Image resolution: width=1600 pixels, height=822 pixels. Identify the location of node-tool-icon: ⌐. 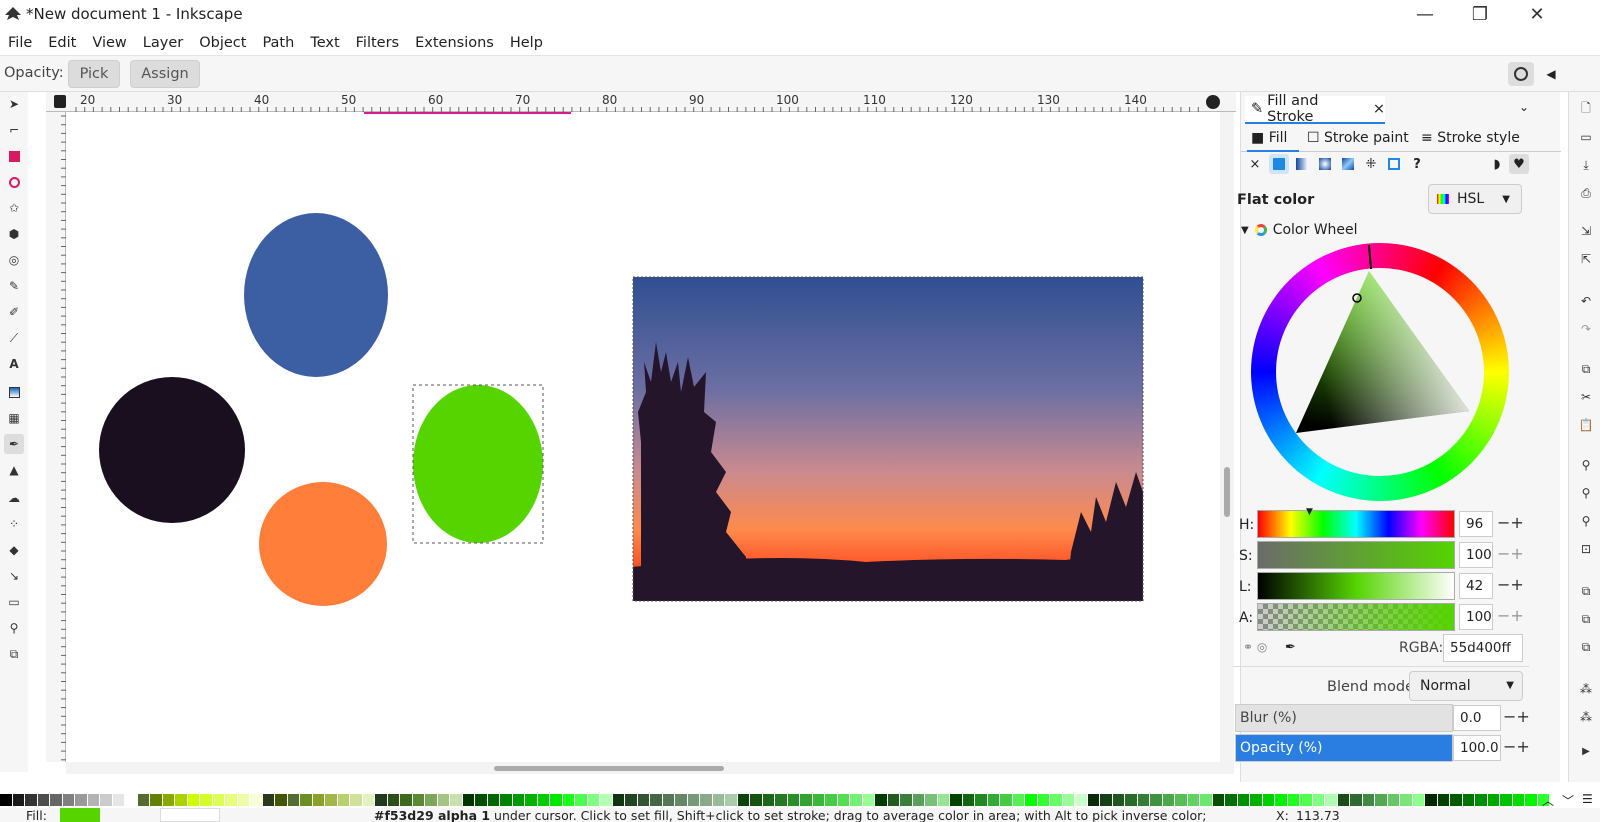
(14, 130).